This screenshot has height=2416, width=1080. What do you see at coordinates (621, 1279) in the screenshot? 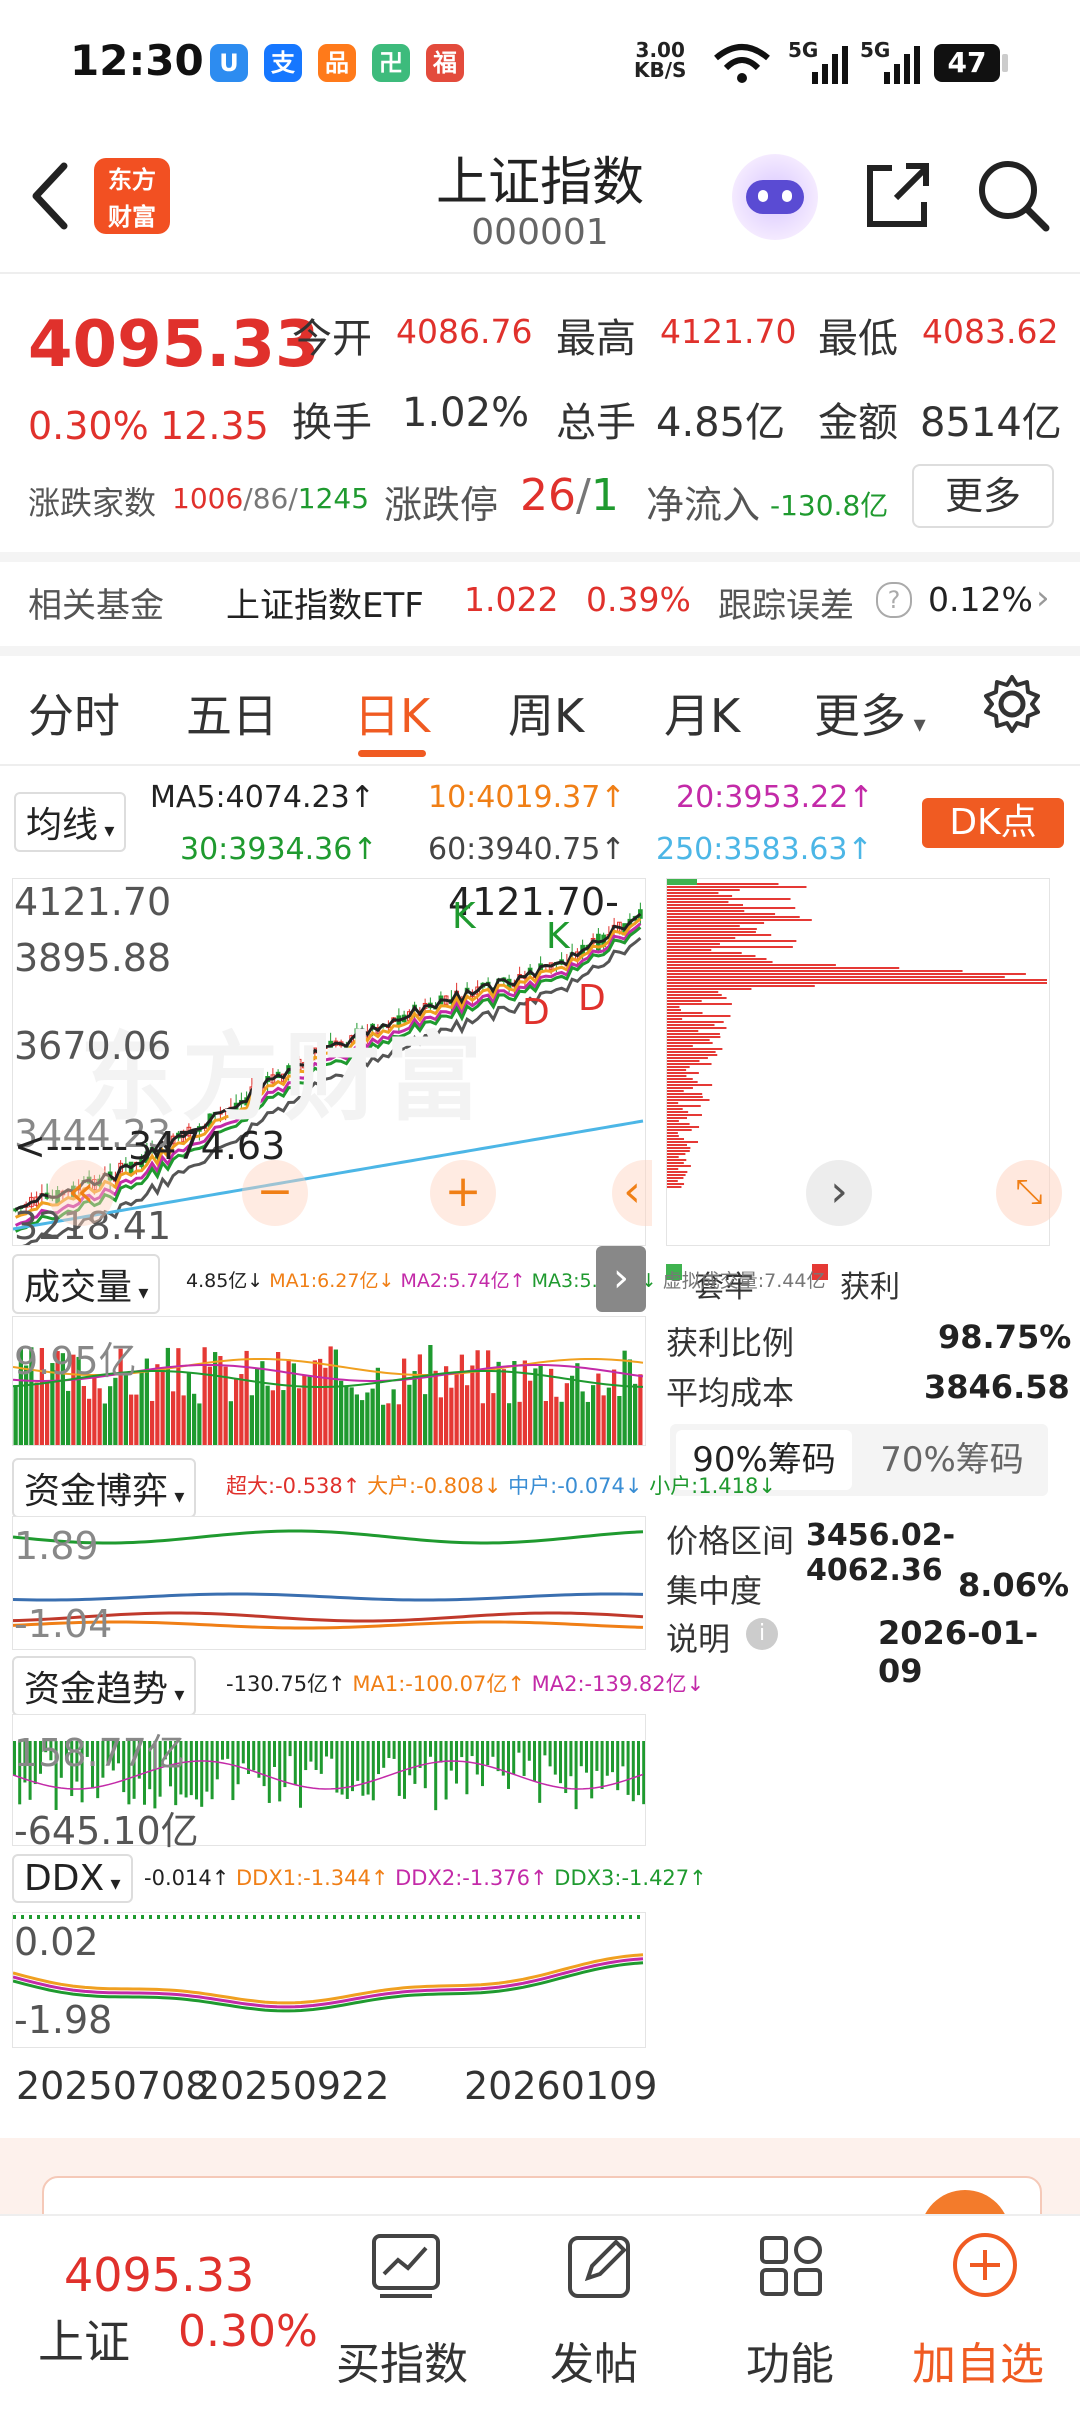
I see `expand-panel-button: ›` at bounding box center [621, 1279].